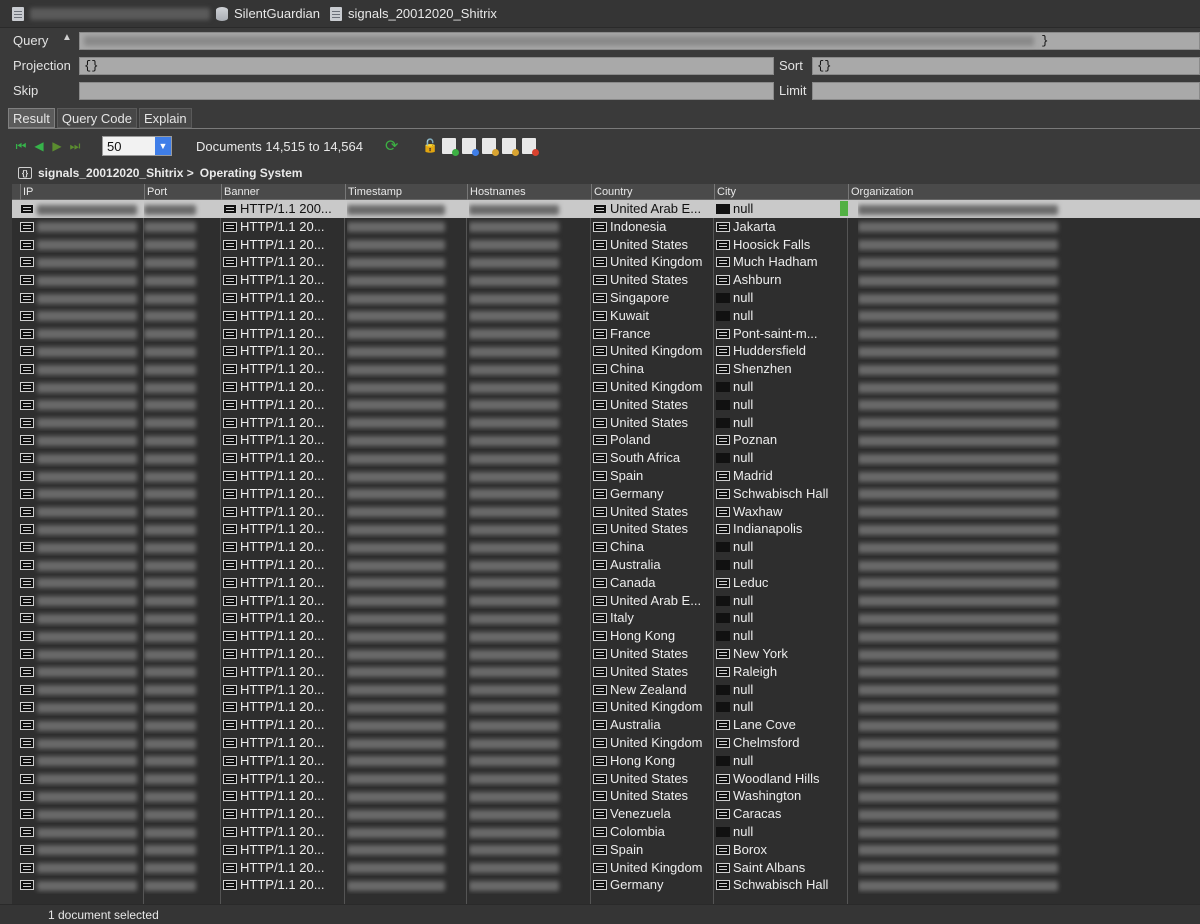  I want to click on column-header-ip: IP, so click(82, 192).